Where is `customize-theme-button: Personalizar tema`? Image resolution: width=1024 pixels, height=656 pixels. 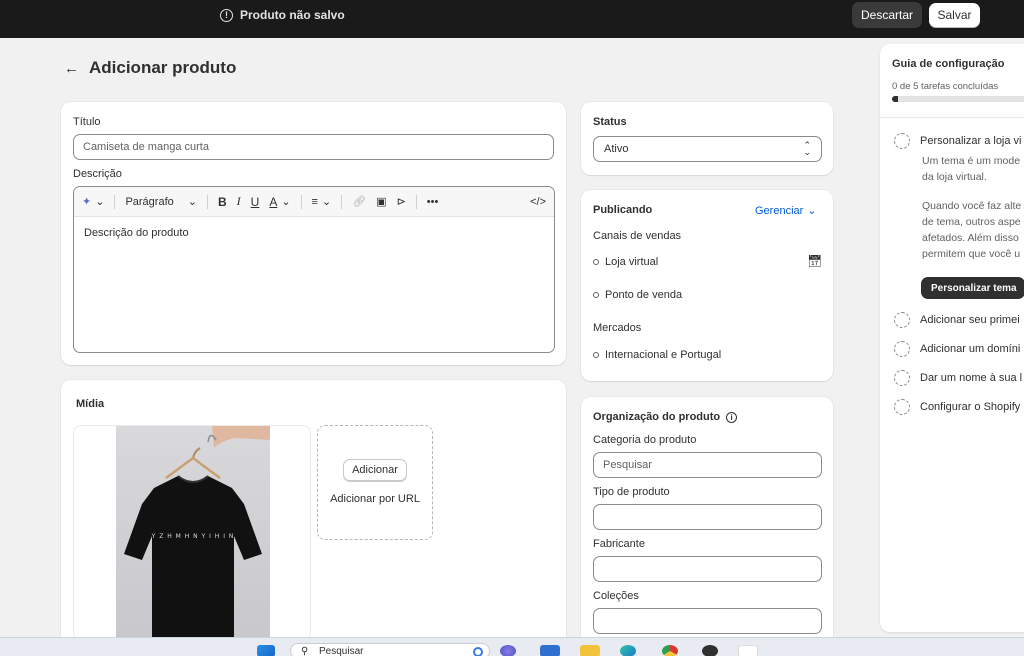
customize-theme-button: Personalizar tema is located at coordinates (972, 288).